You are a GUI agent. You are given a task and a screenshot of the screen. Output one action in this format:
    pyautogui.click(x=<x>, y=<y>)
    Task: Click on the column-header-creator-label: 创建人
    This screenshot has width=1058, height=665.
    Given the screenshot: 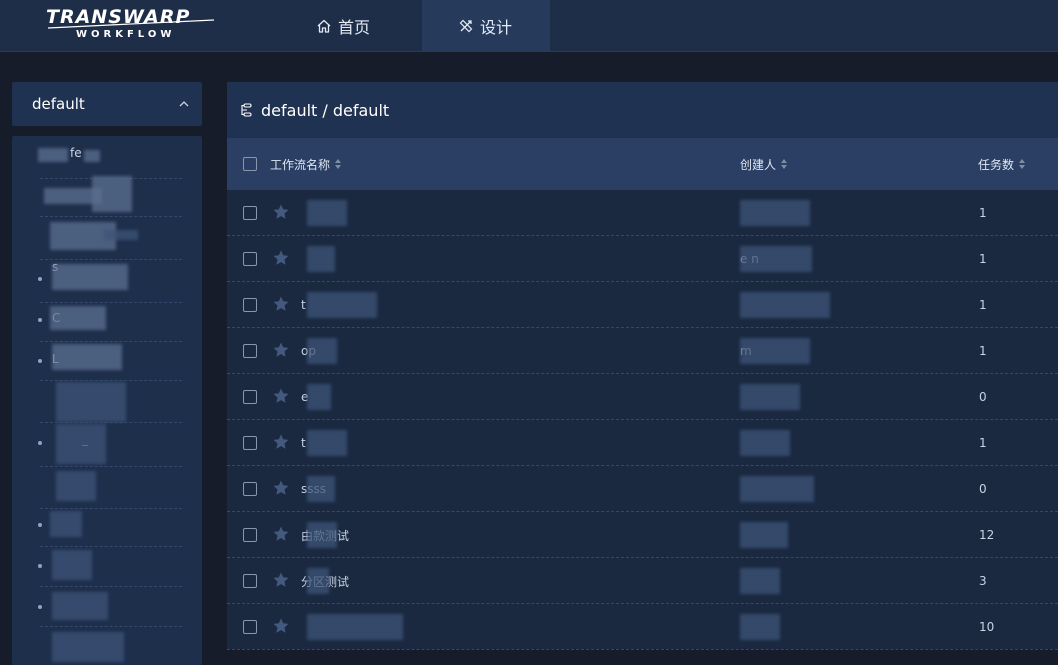 What is the action you would take?
    pyautogui.click(x=758, y=164)
    